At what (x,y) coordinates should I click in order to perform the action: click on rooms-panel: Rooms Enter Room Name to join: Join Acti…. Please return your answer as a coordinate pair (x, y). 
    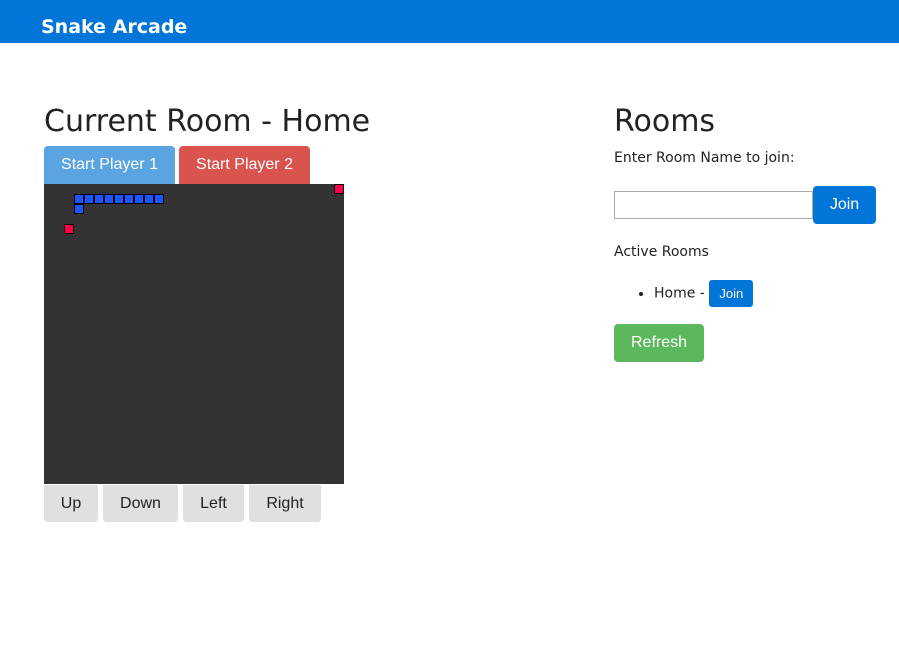
    Looking at the image, I should click on (754, 232).